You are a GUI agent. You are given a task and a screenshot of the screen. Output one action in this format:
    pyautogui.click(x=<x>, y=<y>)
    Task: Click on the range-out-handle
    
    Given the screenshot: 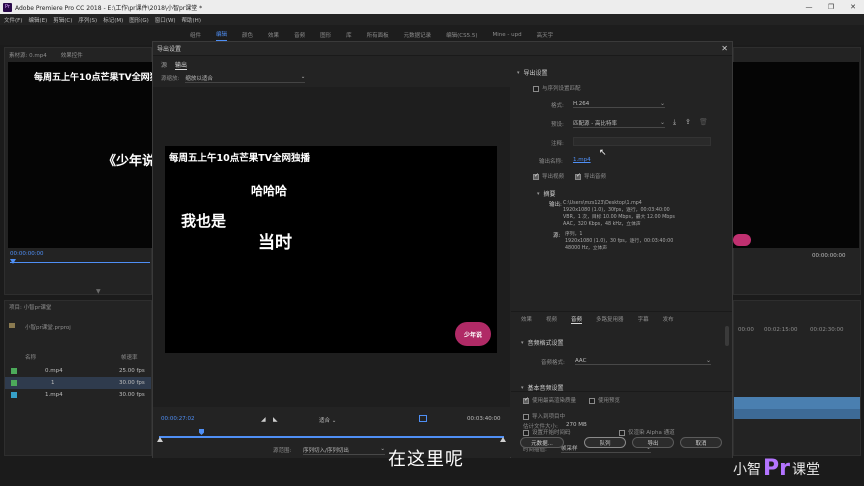 What is the action you would take?
    pyautogui.click(x=503, y=439)
    